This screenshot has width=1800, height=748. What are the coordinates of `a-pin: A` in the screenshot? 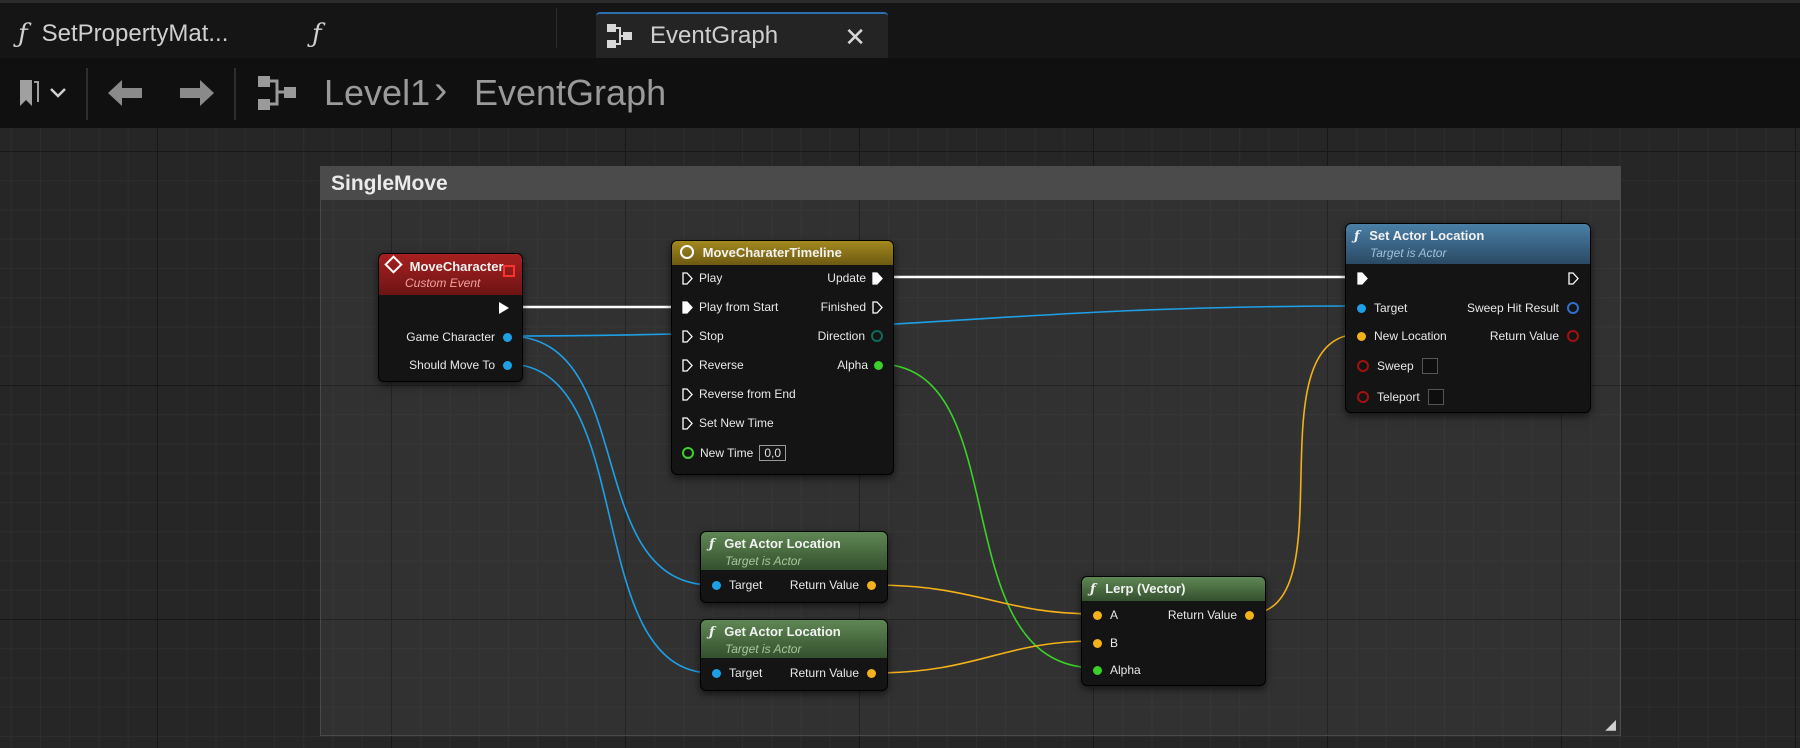 It's located at (1105, 615).